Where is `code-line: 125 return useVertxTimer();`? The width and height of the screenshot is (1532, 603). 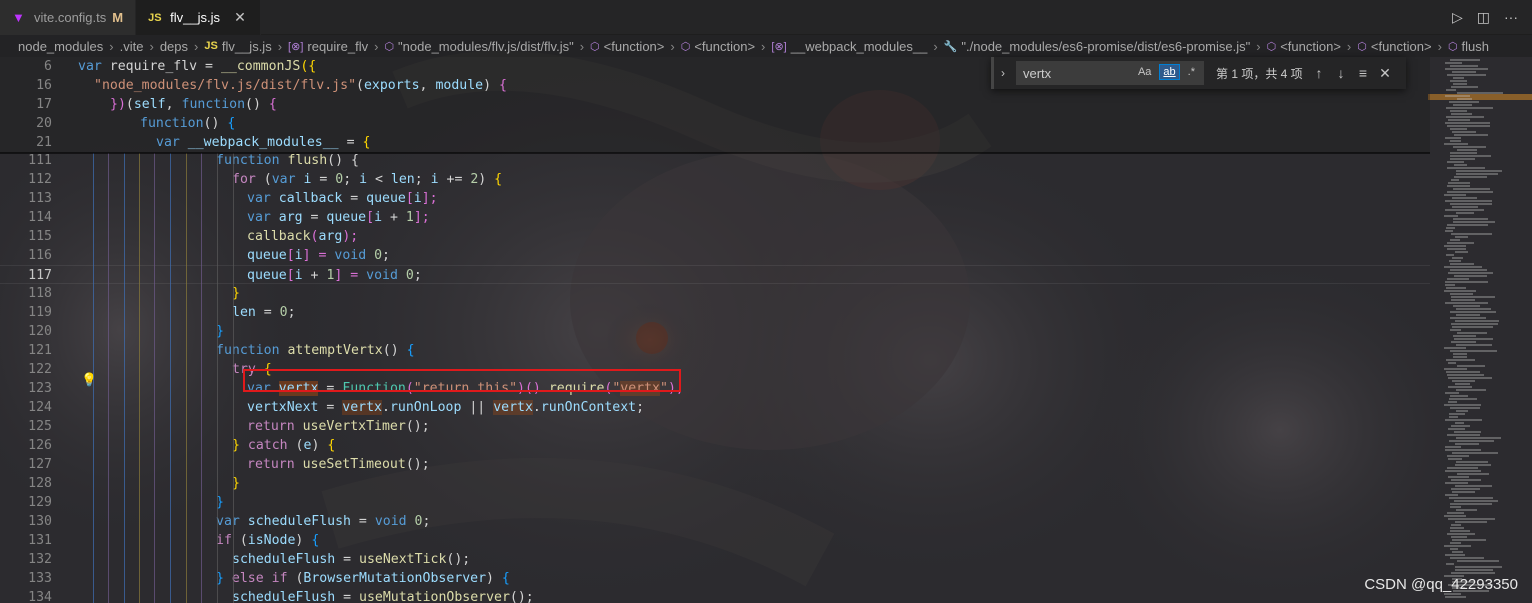
code-line: 125 return useVertxTimer(); is located at coordinates (715, 426).